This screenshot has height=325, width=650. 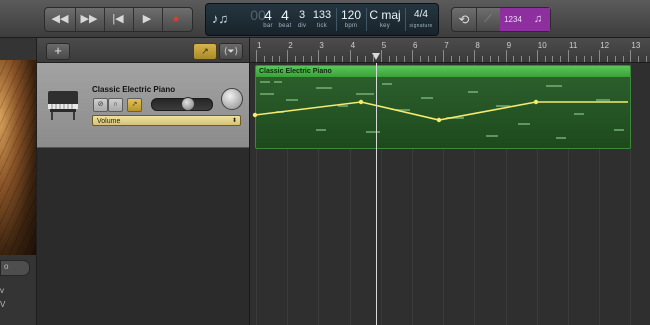 I want to click on ruler-bar-number: 1, so click(x=259, y=45).